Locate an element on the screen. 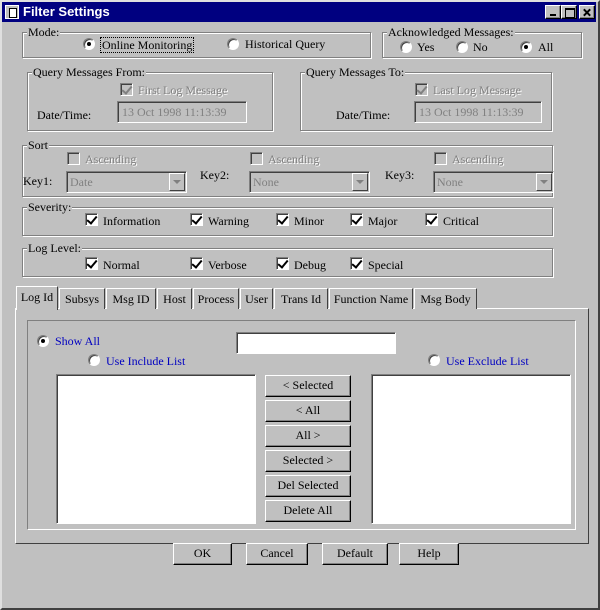 The height and width of the screenshot is (610, 600). query-to-legend: Query Messages To: is located at coordinates (355, 72).